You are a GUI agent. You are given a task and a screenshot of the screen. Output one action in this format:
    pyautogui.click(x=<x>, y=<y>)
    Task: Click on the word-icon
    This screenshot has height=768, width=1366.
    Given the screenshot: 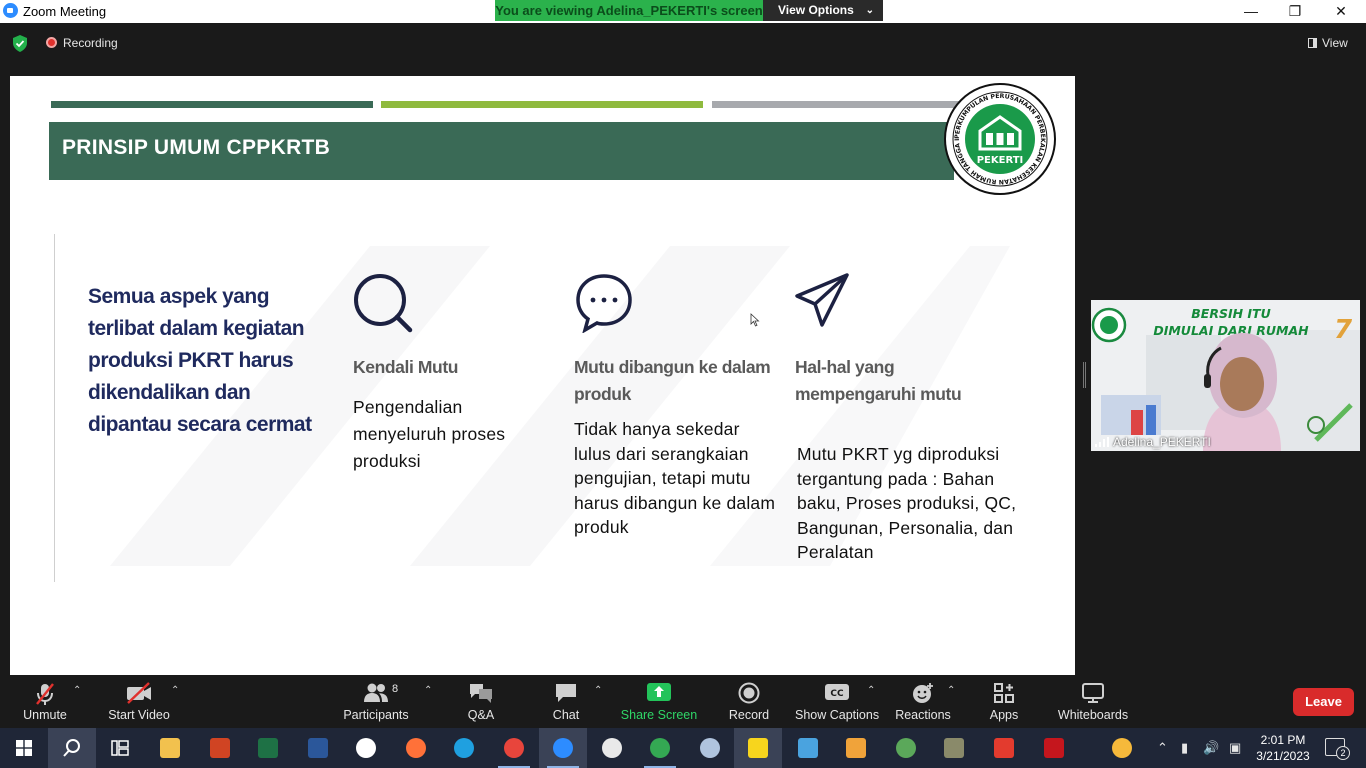 What is the action you would take?
    pyautogui.click(x=318, y=748)
    